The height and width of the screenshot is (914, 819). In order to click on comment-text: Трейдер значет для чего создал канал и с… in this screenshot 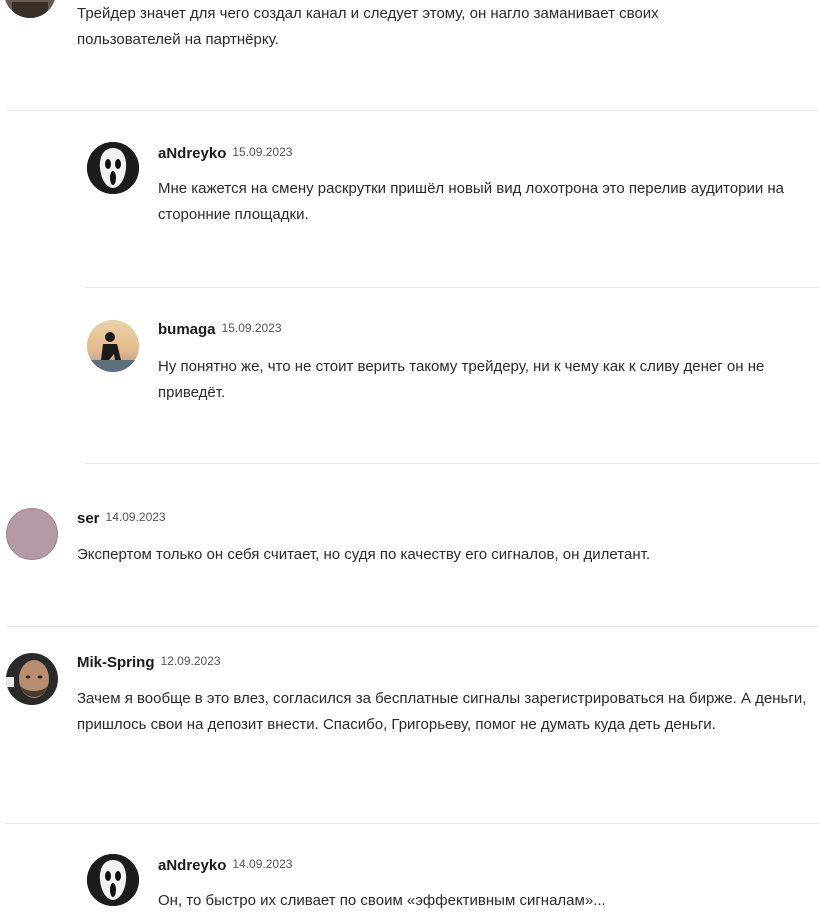, I will do `click(368, 26)`.